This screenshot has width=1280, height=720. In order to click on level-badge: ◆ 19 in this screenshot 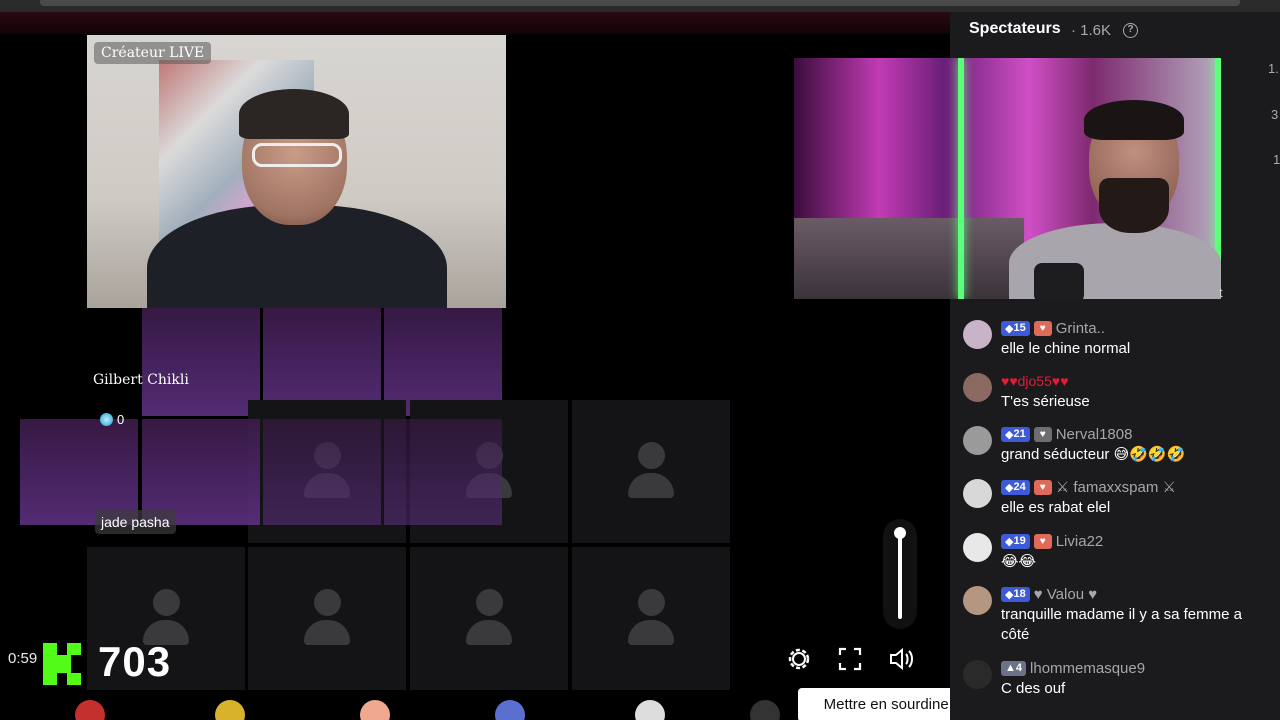, I will do `click(1015, 541)`.